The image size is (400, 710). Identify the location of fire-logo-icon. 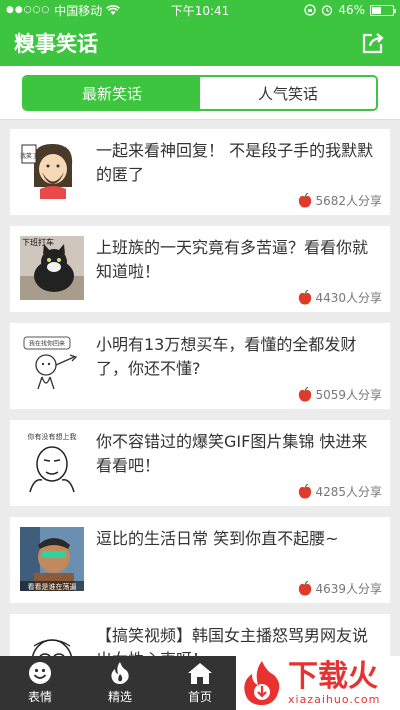
(262, 683).